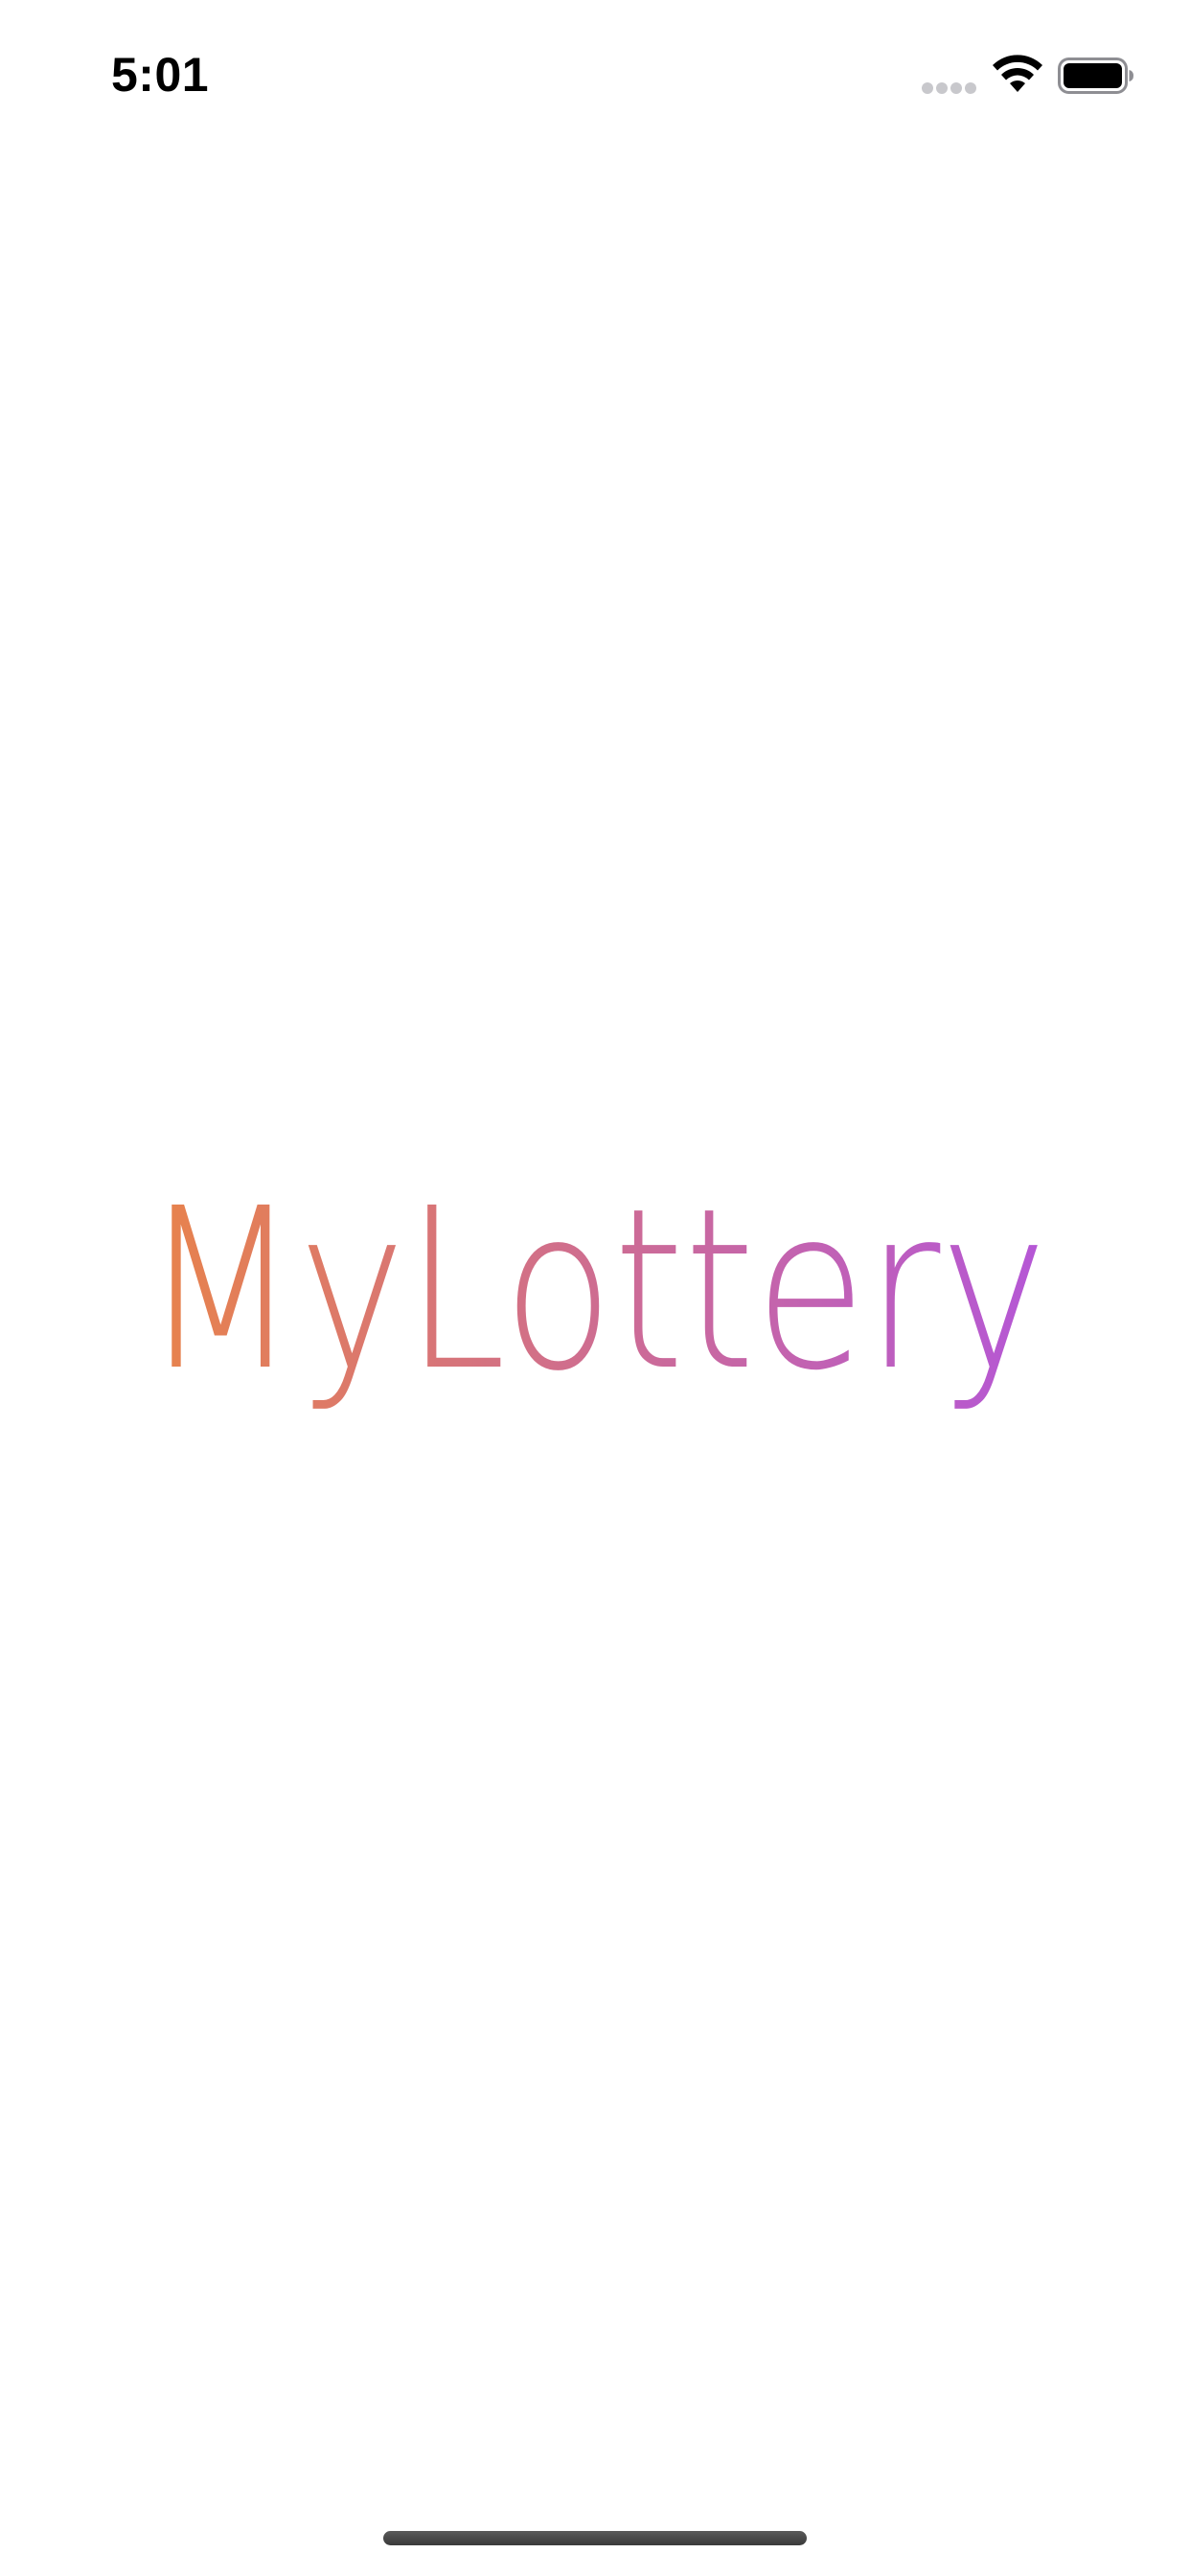 The height and width of the screenshot is (2576, 1190). Describe the element at coordinates (1096, 76) in the screenshot. I see `battery-icon` at that location.